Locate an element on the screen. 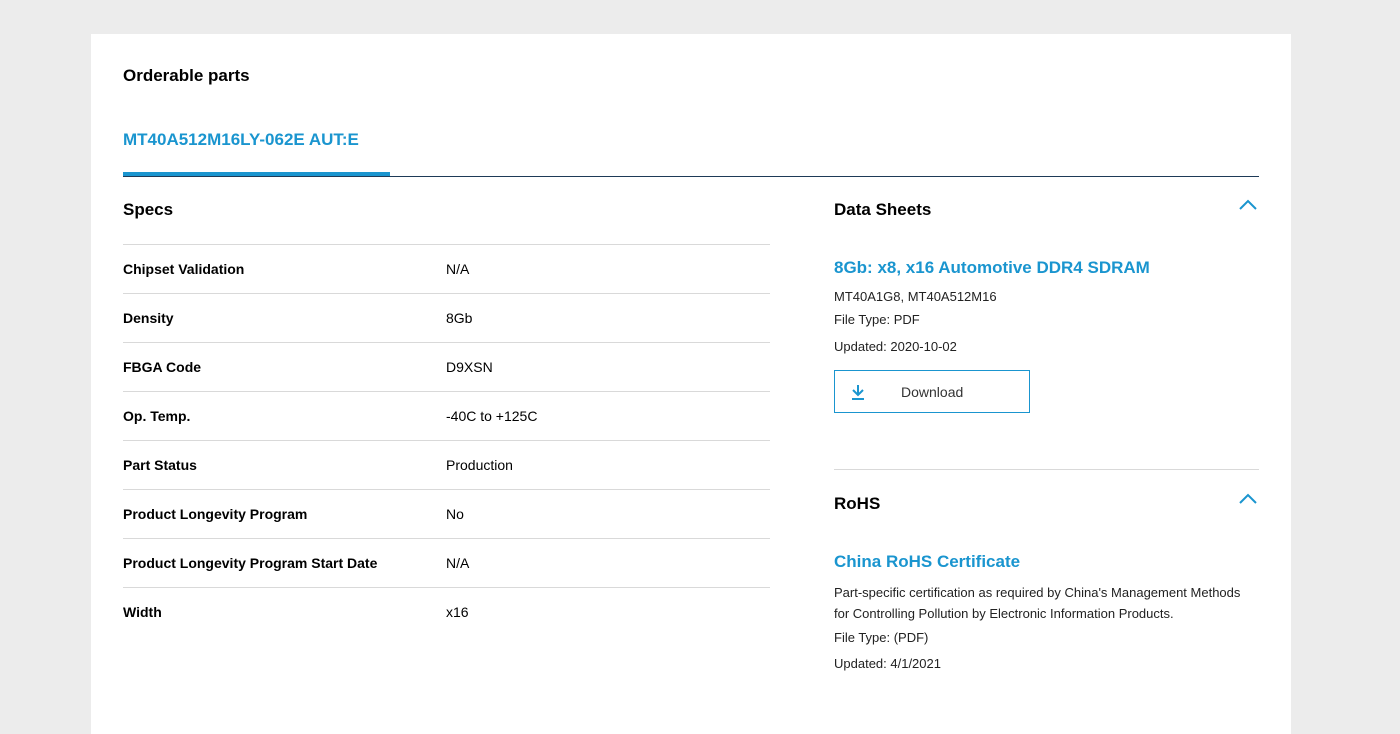 The image size is (1400, 734). spec-row: Op. Temp. -40C to +125C is located at coordinates (446, 415).